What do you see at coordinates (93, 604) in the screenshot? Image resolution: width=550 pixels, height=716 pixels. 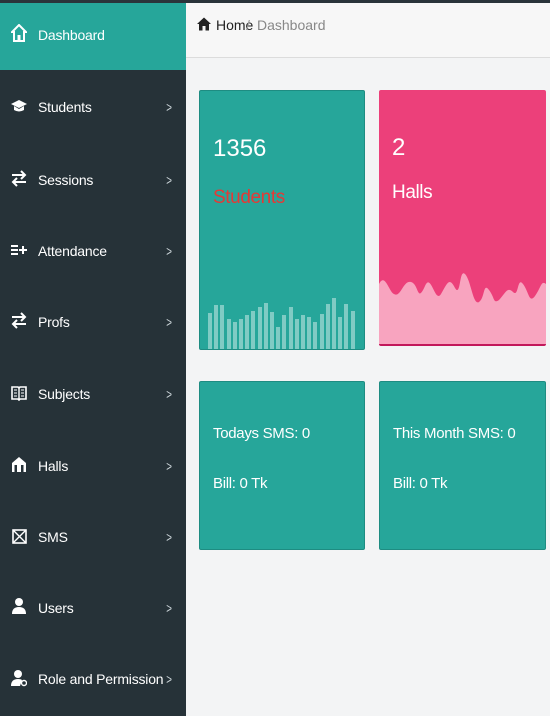 I see `sidebar-item-users: Users >` at bounding box center [93, 604].